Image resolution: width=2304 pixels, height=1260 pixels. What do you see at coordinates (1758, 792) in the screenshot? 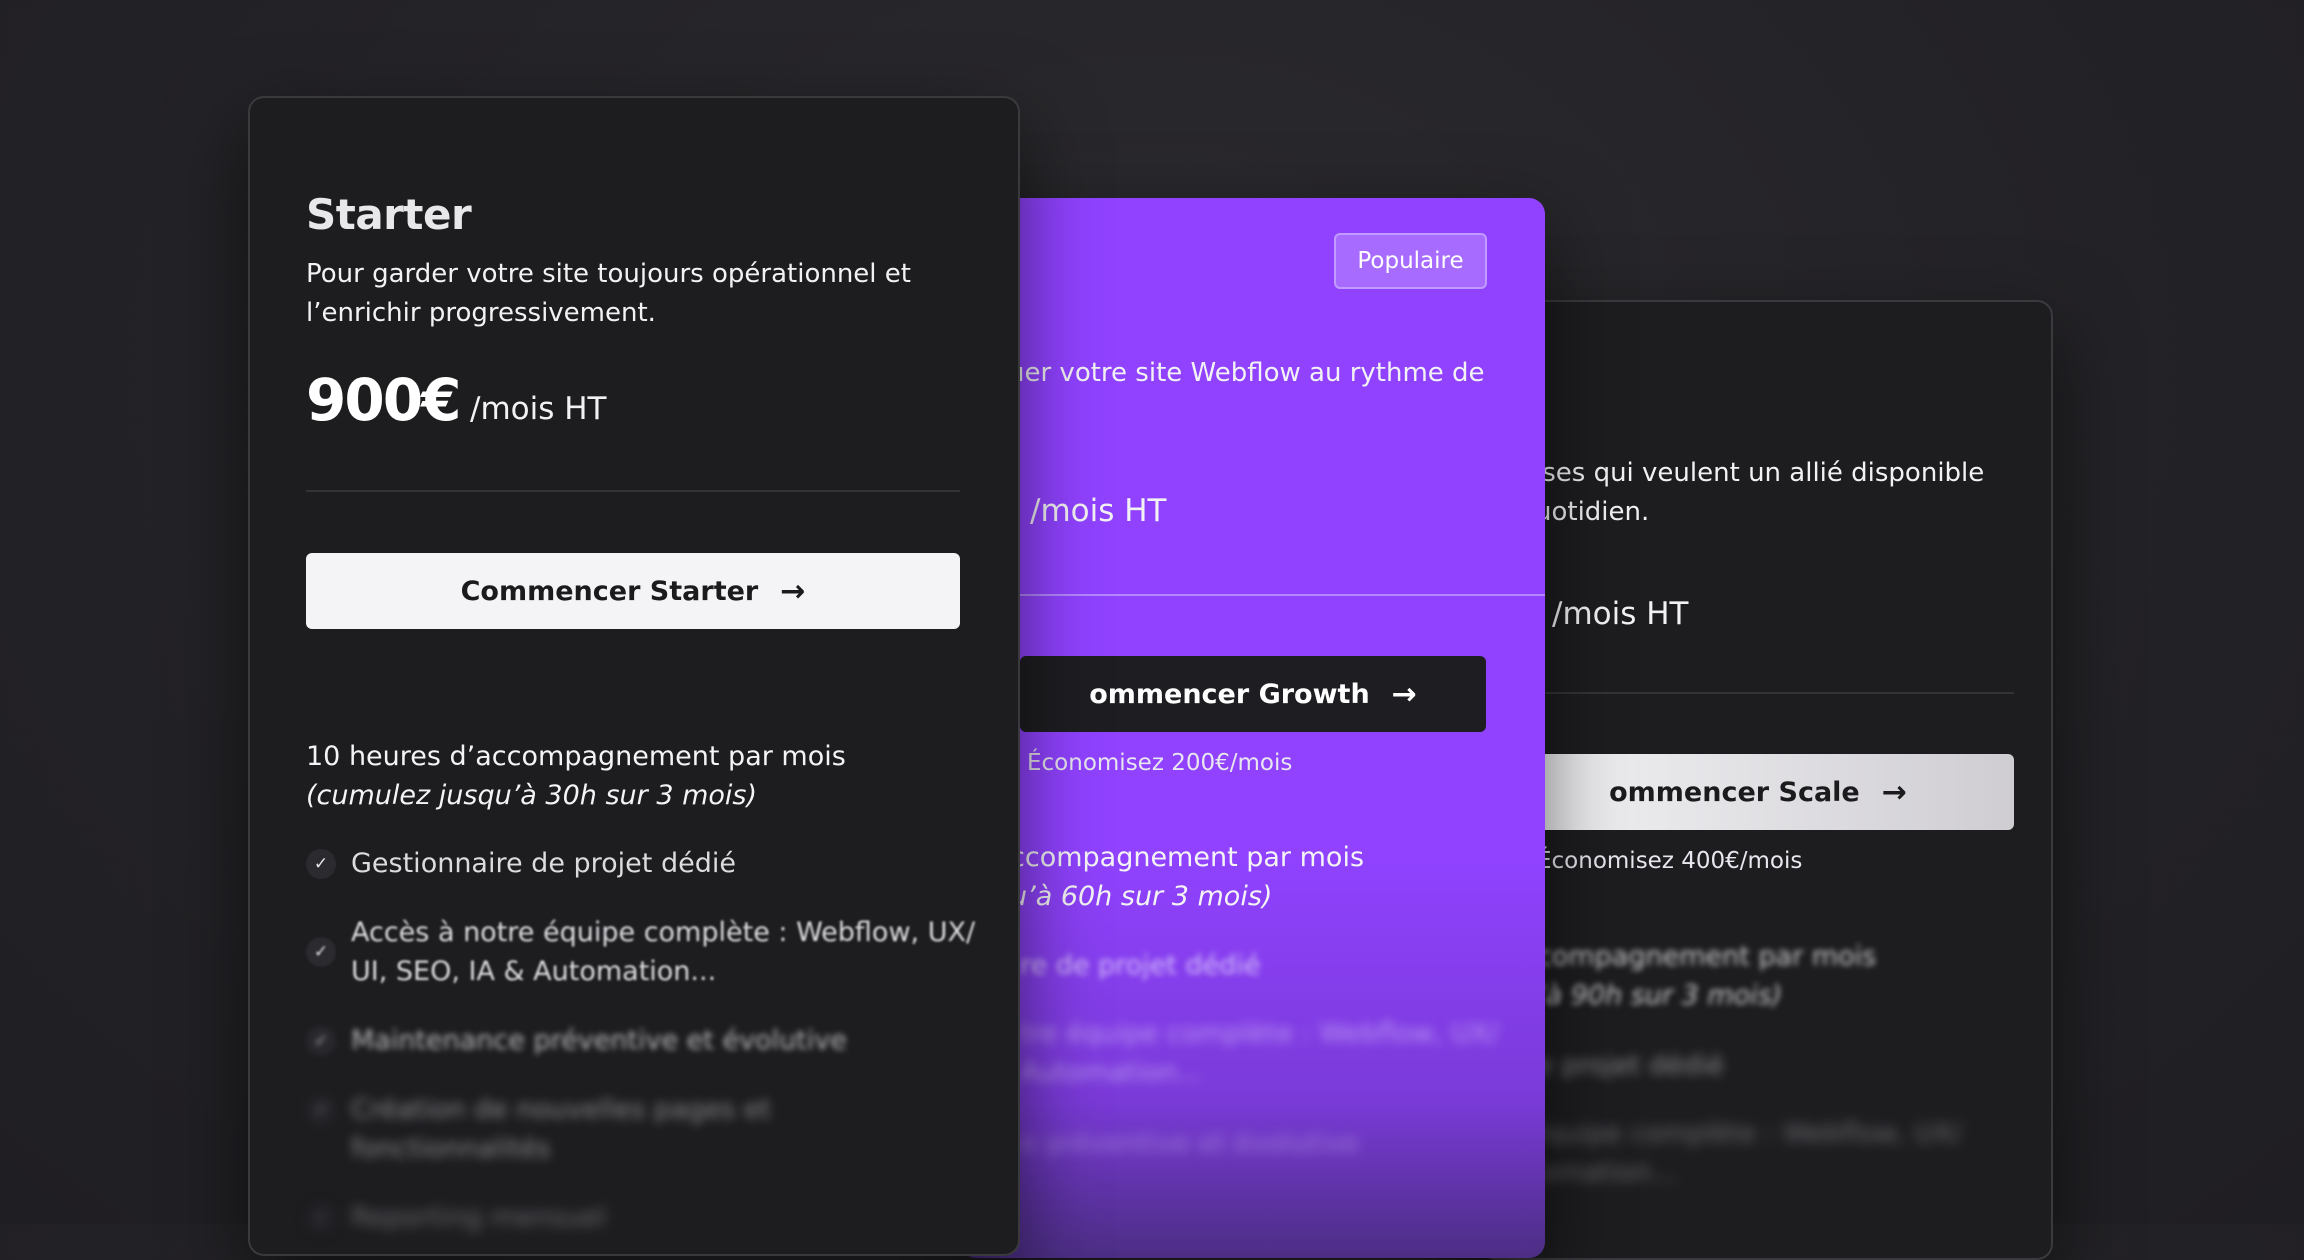
I see `scale-cta-button: ommencer Scale →` at bounding box center [1758, 792].